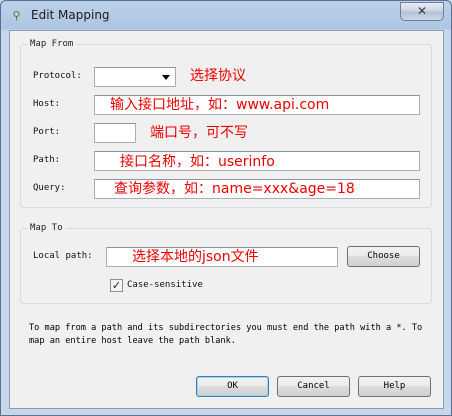 Image resolution: width=452 pixels, height=416 pixels. What do you see at coordinates (165, 285) in the screenshot?
I see `case-sensitive-label: Case-sensitive` at bounding box center [165, 285].